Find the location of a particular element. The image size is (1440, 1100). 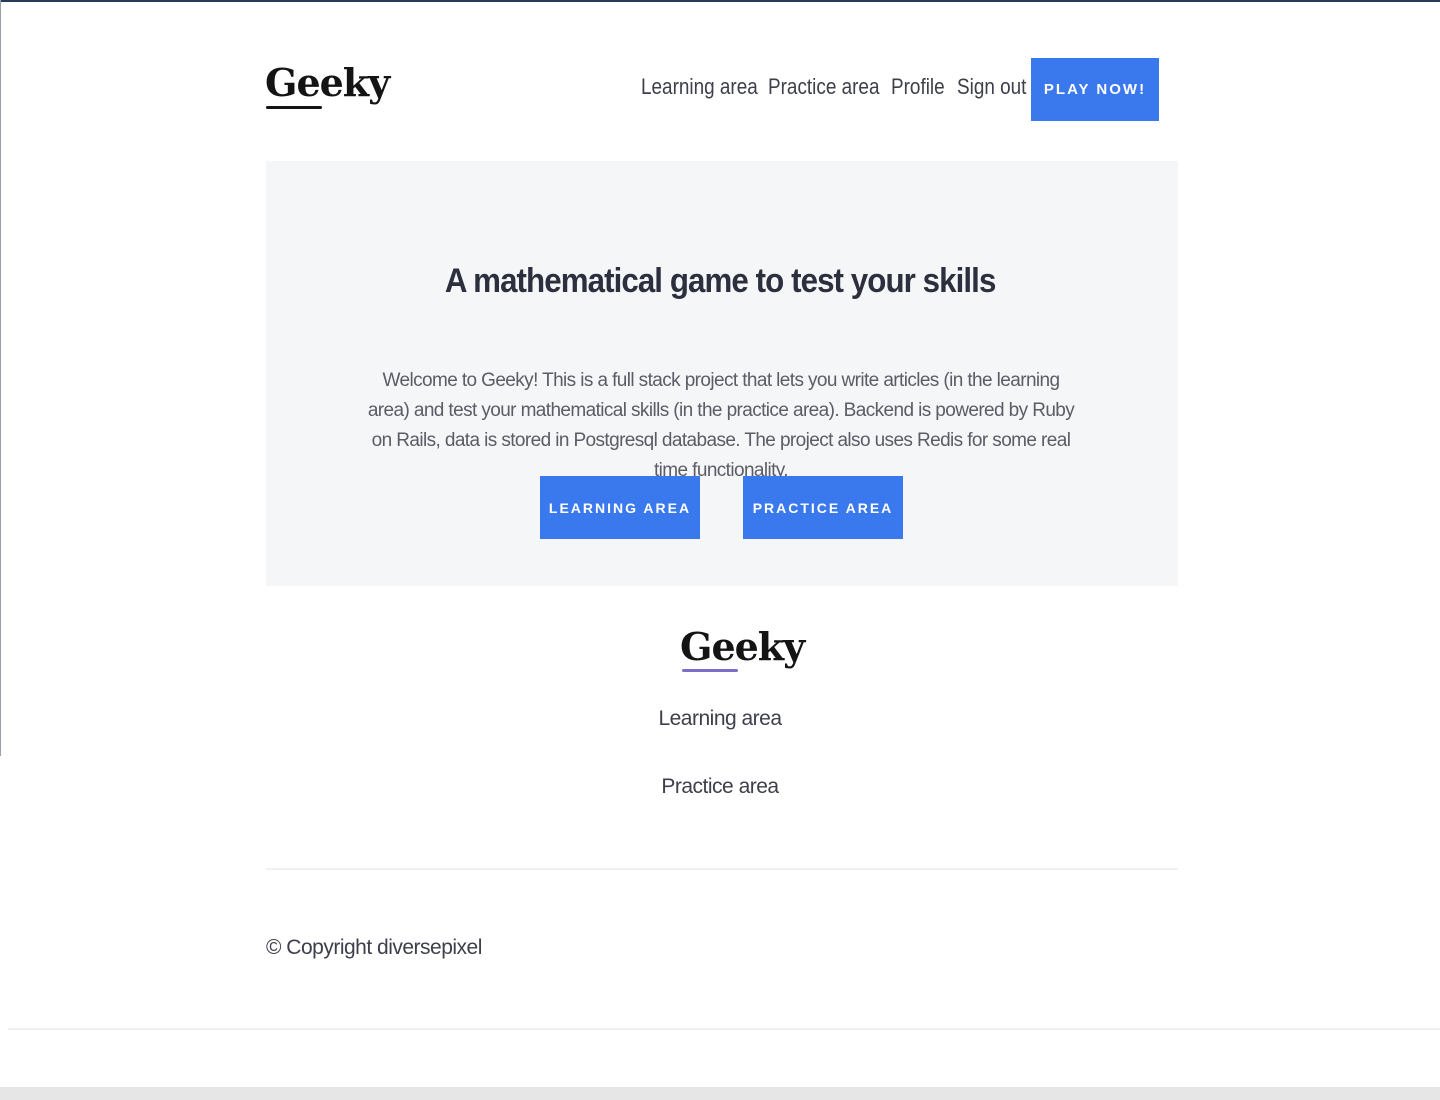

practice-area-button: PRACTICE AREA is located at coordinates (823, 507).